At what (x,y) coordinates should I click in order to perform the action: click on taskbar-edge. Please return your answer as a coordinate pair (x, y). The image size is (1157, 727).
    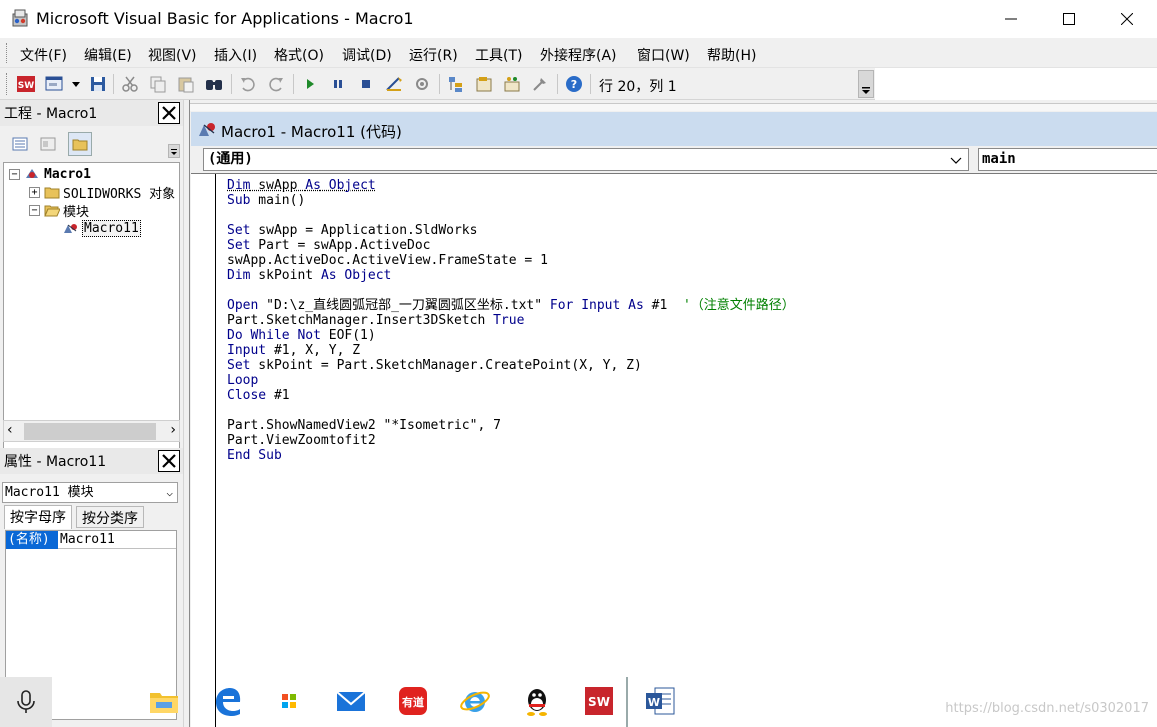
    Looking at the image, I should click on (227, 701).